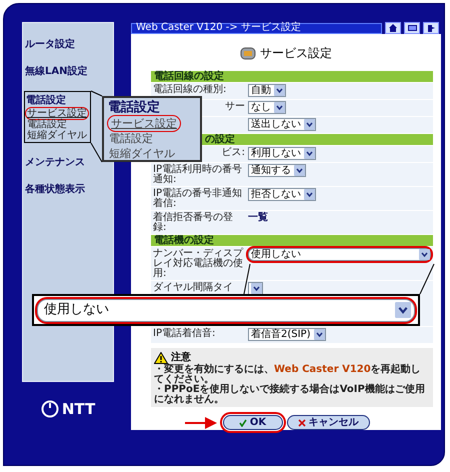 This screenshot has width=450, height=472. I want to click on page-title: サービス設定, so click(296, 53).